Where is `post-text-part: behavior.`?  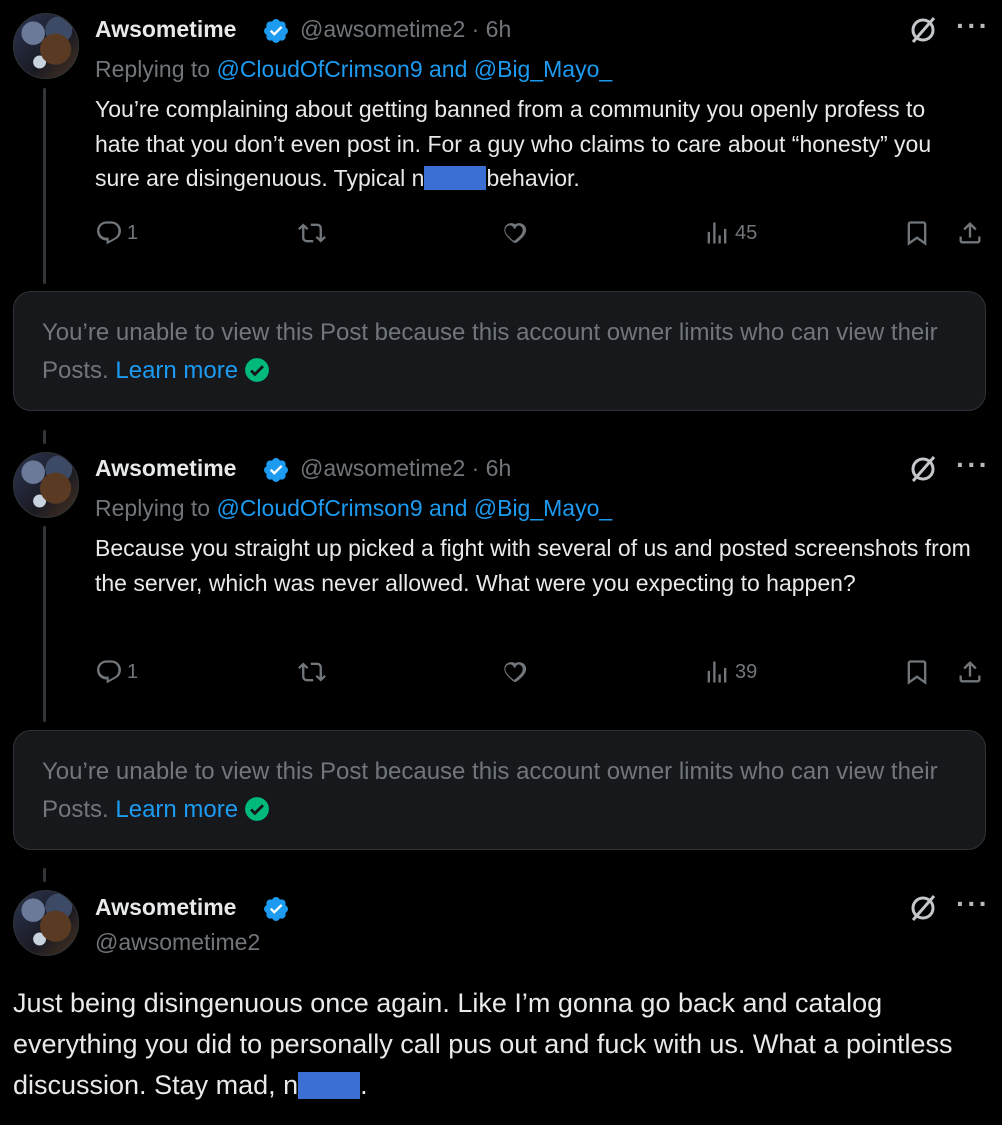 post-text-part: behavior. is located at coordinates (533, 178).